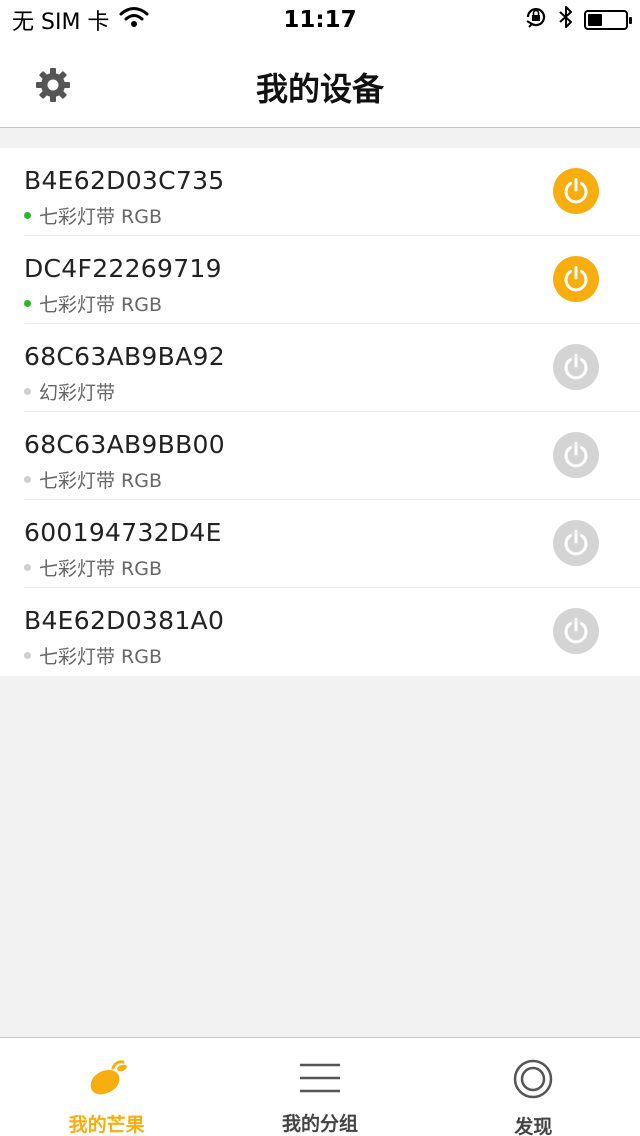 Image resolution: width=640 pixels, height=1136 pixels. I want to click on discover-icon, so click(533, 1079).